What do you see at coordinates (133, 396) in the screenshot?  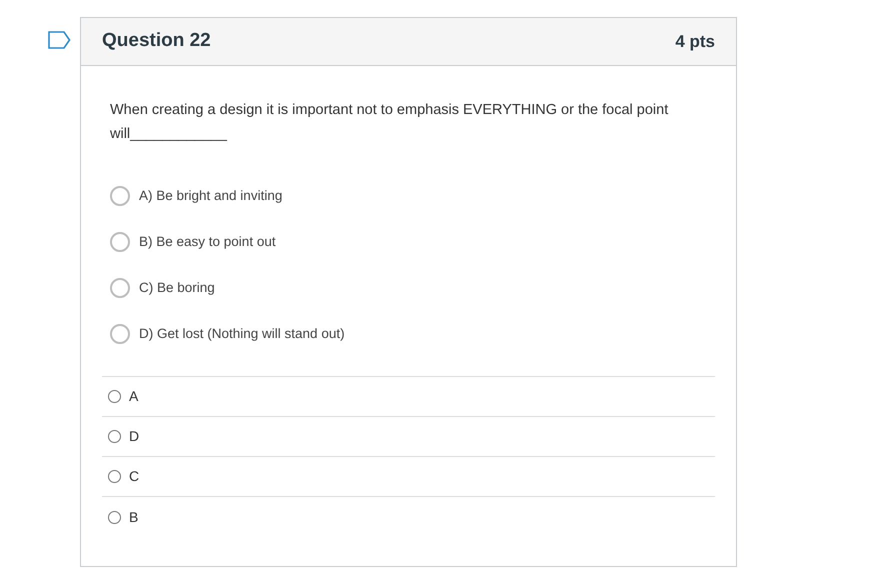 I see `answer-label: A` at bounding box center [133, 396].